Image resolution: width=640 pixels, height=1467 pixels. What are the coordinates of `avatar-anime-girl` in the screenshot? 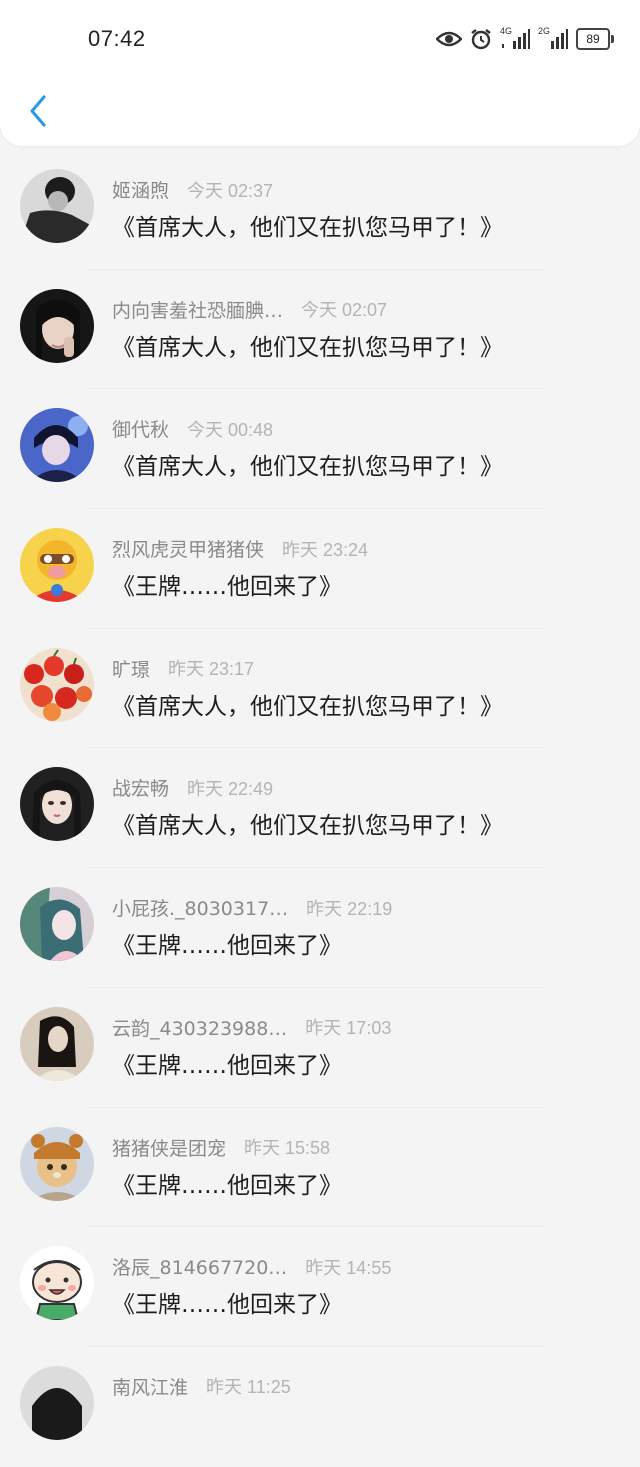 It's located at (57, 924).